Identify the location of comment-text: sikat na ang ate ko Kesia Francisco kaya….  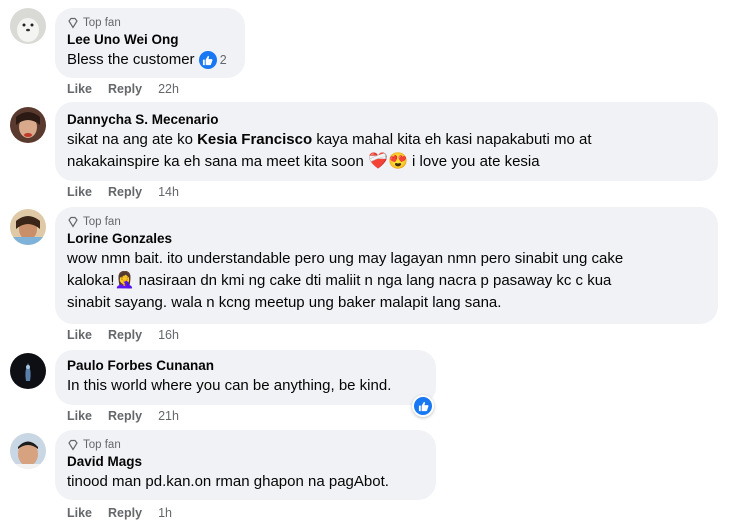
(329, 151).